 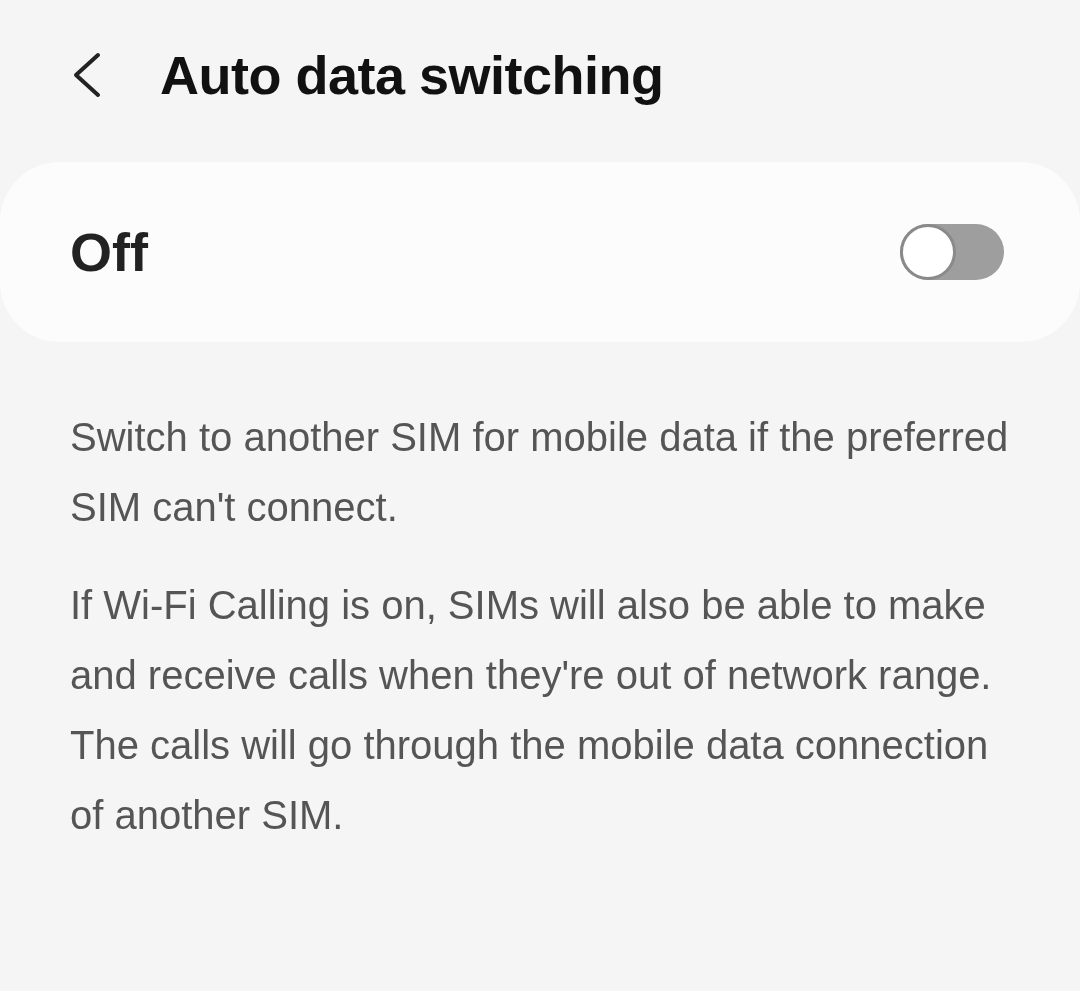 What do you see at coordinates (952, 252) in the screenshot?
I see `toggle-switch` at bounding box center [952, 252].